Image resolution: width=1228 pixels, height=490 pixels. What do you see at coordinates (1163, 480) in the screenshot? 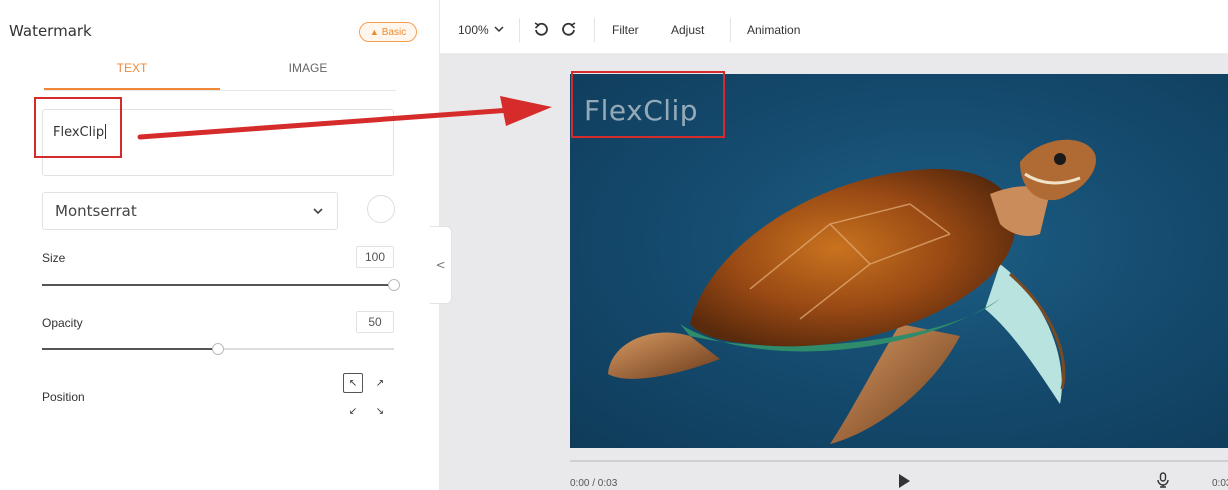
I see `microphone-icon` at bounding box center [1163, 480].